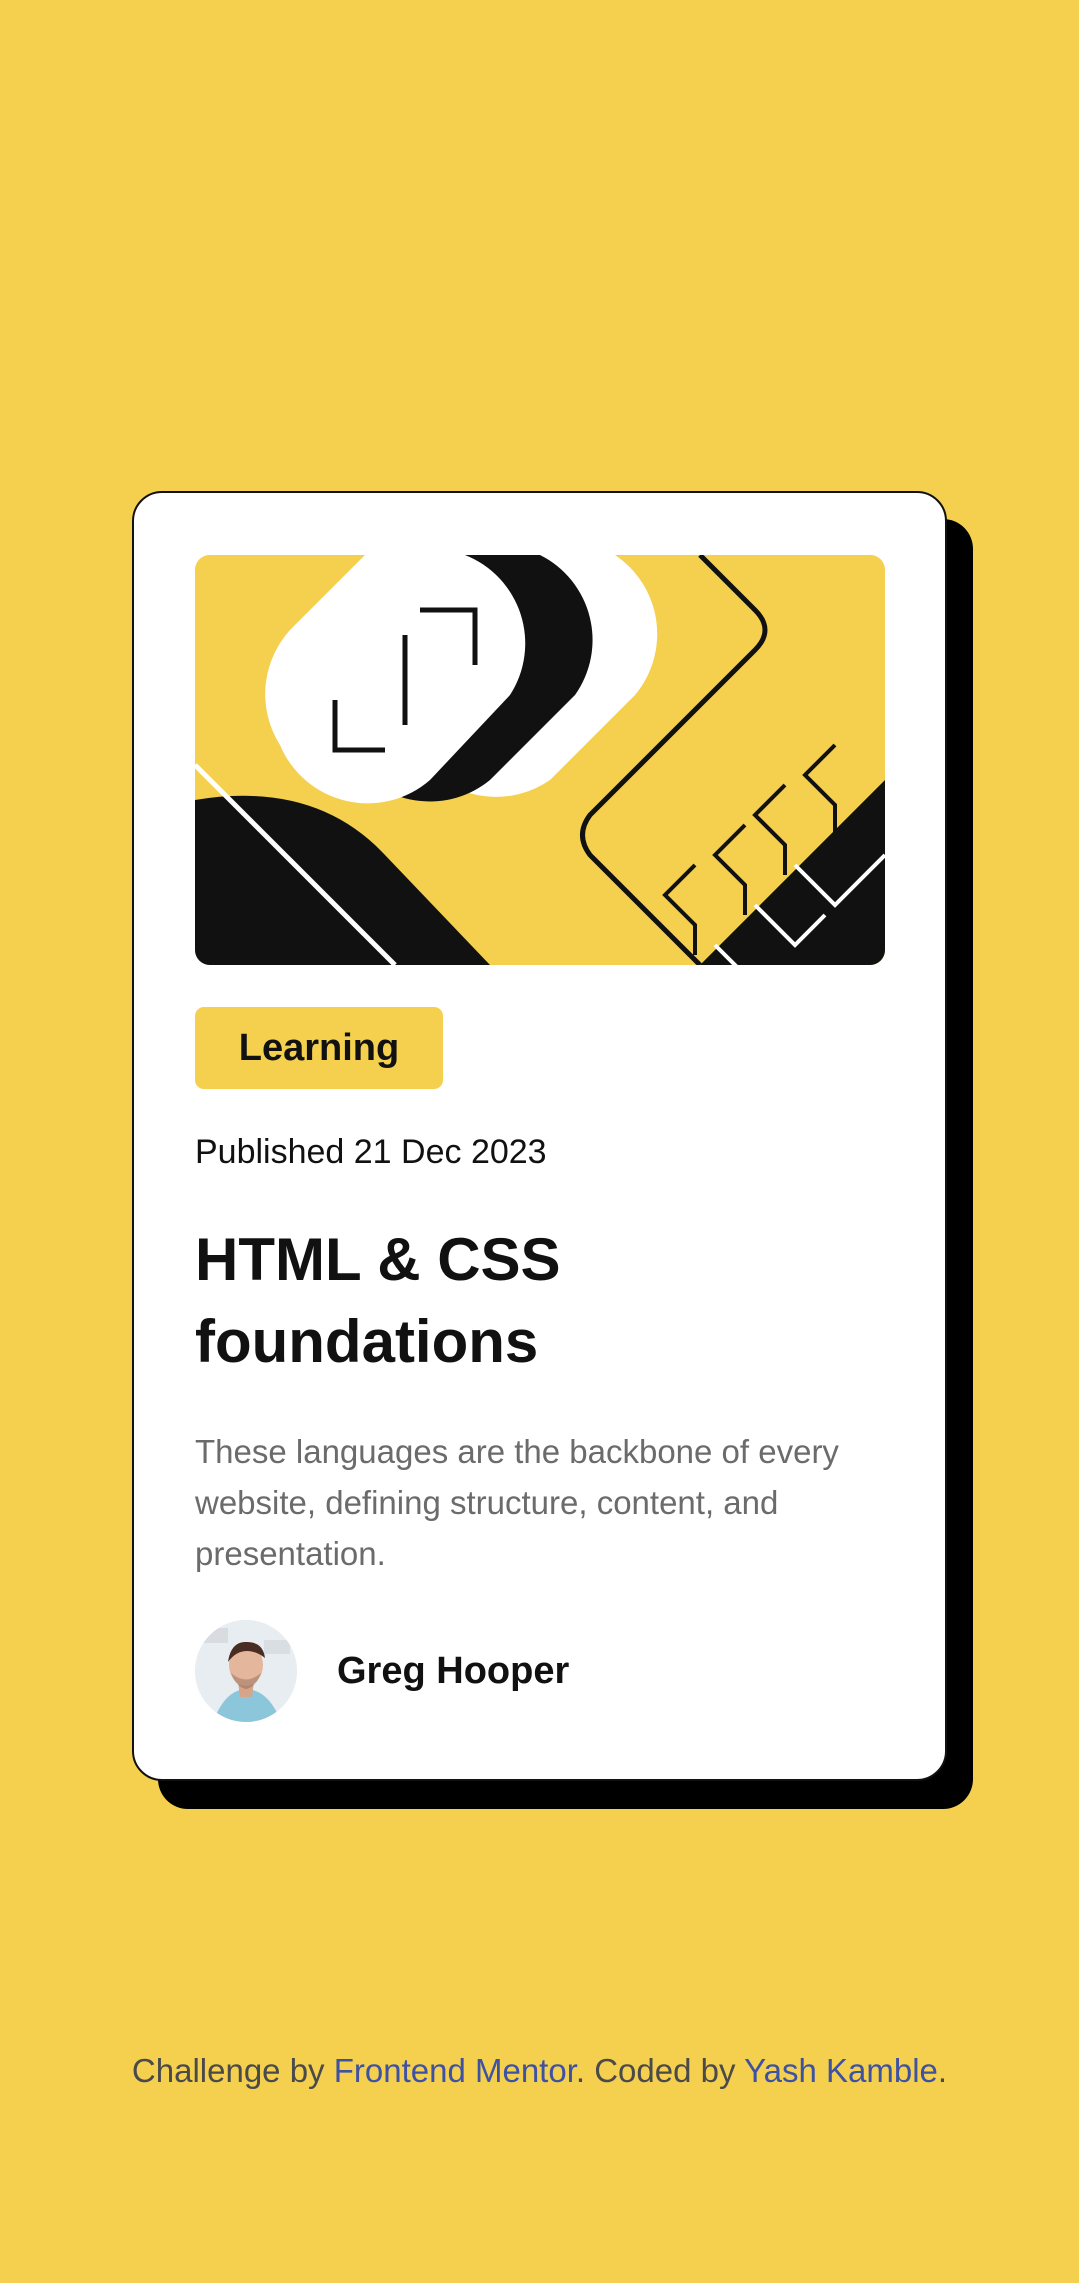 The height and width of the screenshot is (2283, 1079). Describe the element at coordinates (942, 2070) in the screenshot. I see `attribution-suffix: .` at that location.